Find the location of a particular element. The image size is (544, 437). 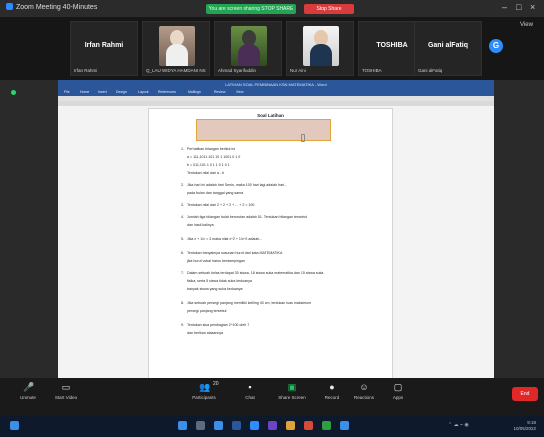

ribbon-tab: Design is located at coordinates (121, 92).